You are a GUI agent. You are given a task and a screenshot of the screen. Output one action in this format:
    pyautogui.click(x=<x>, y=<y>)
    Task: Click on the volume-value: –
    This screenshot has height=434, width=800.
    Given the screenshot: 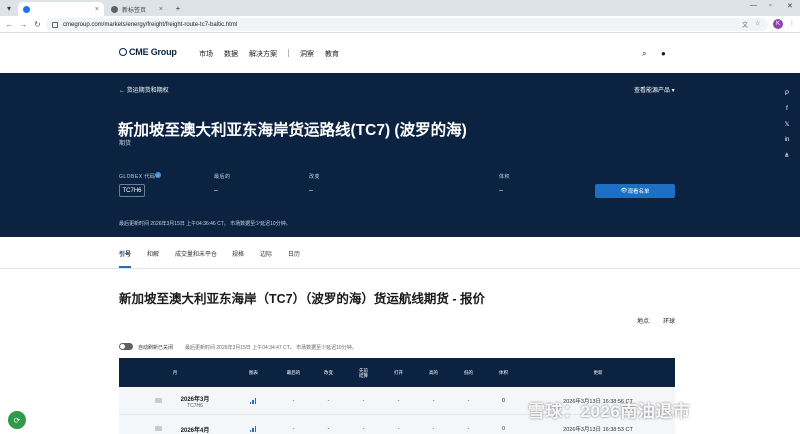 What is the action you would take?
    pyautogui.click(x=501, y=190)
    